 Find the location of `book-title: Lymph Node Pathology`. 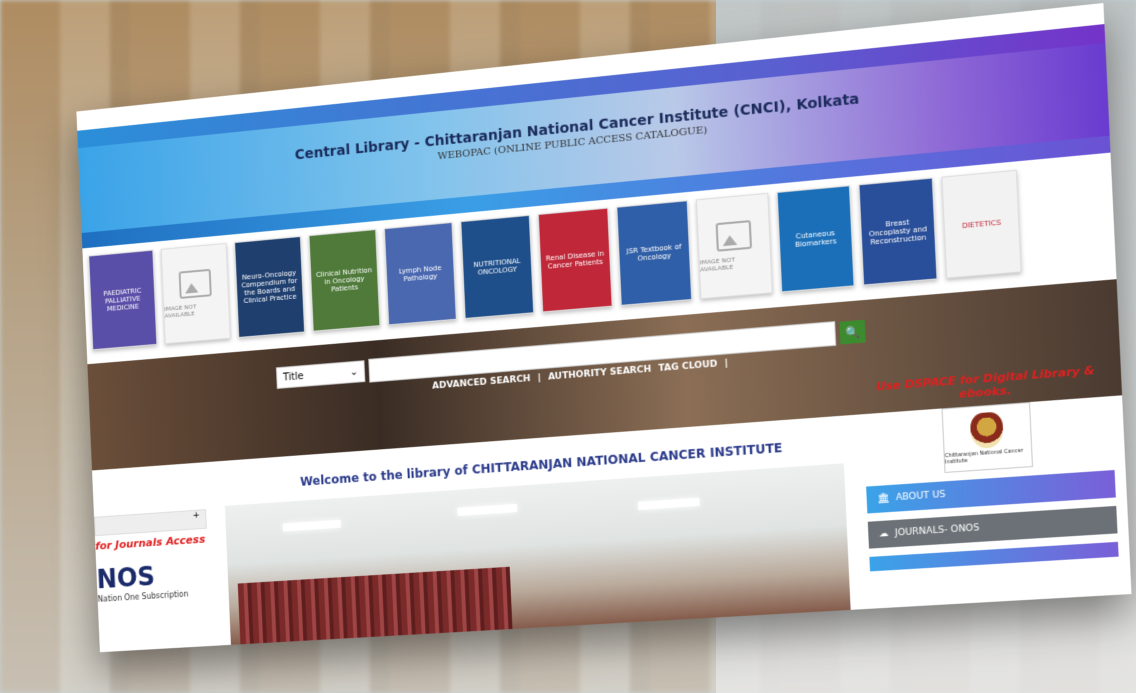

book-title: Lymph Node Pathology is located at coordinates (420, 273).